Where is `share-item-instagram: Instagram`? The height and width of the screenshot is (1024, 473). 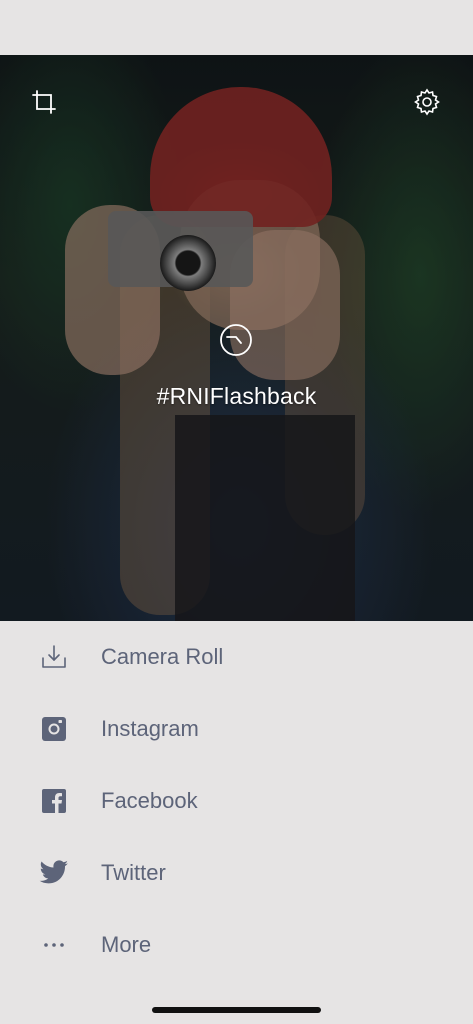
share-item-instagram: Instagram is located at coordinates (236, 729).